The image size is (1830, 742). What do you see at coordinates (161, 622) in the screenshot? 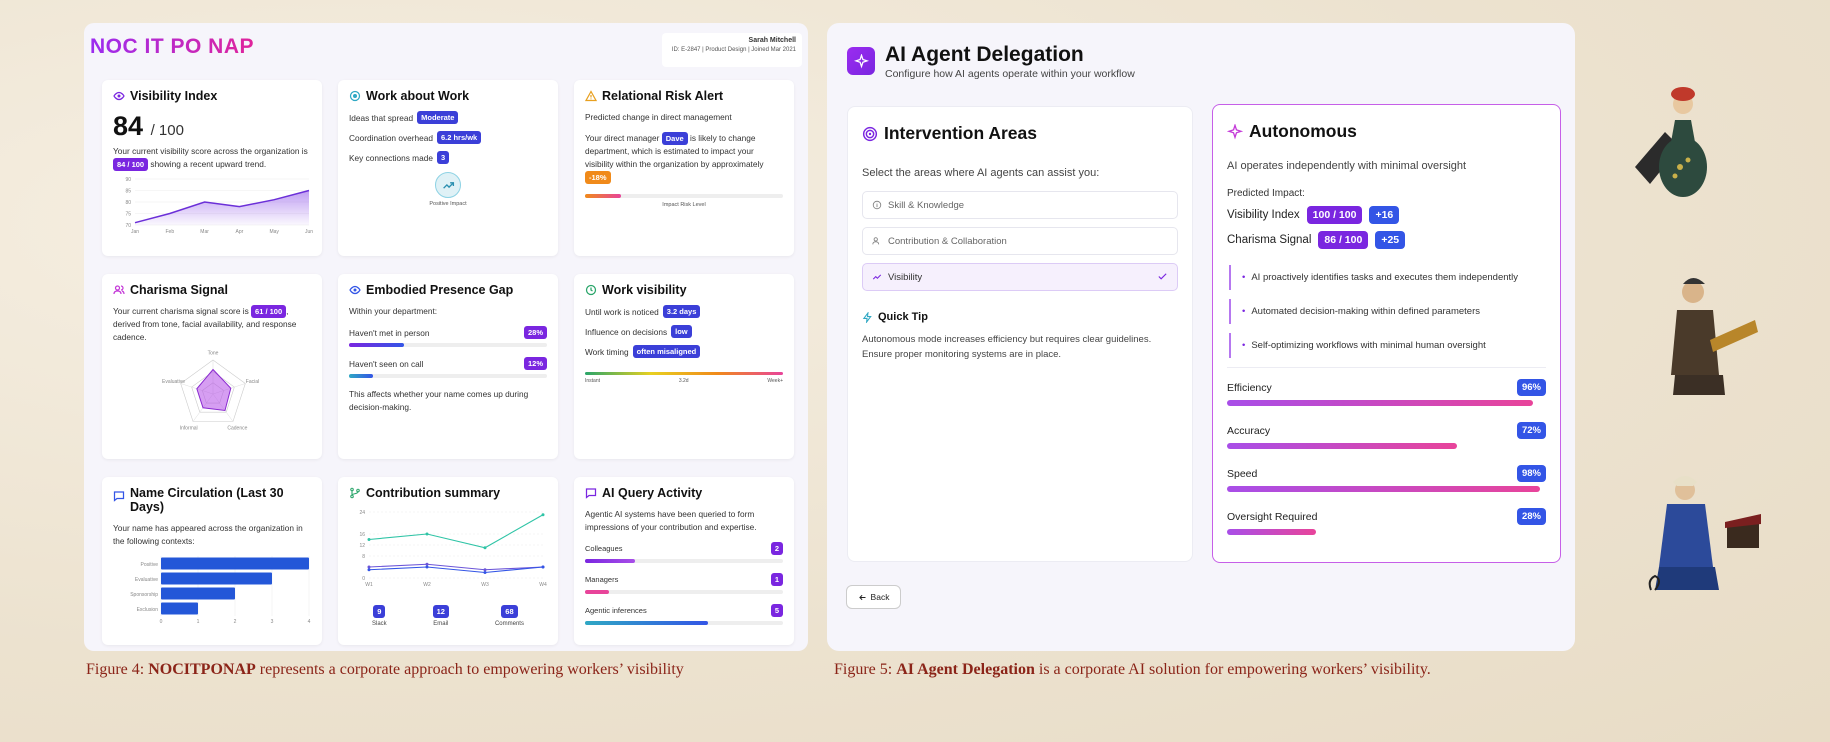
I see `x-tick-label: 0` at bounding box center [161, 622].